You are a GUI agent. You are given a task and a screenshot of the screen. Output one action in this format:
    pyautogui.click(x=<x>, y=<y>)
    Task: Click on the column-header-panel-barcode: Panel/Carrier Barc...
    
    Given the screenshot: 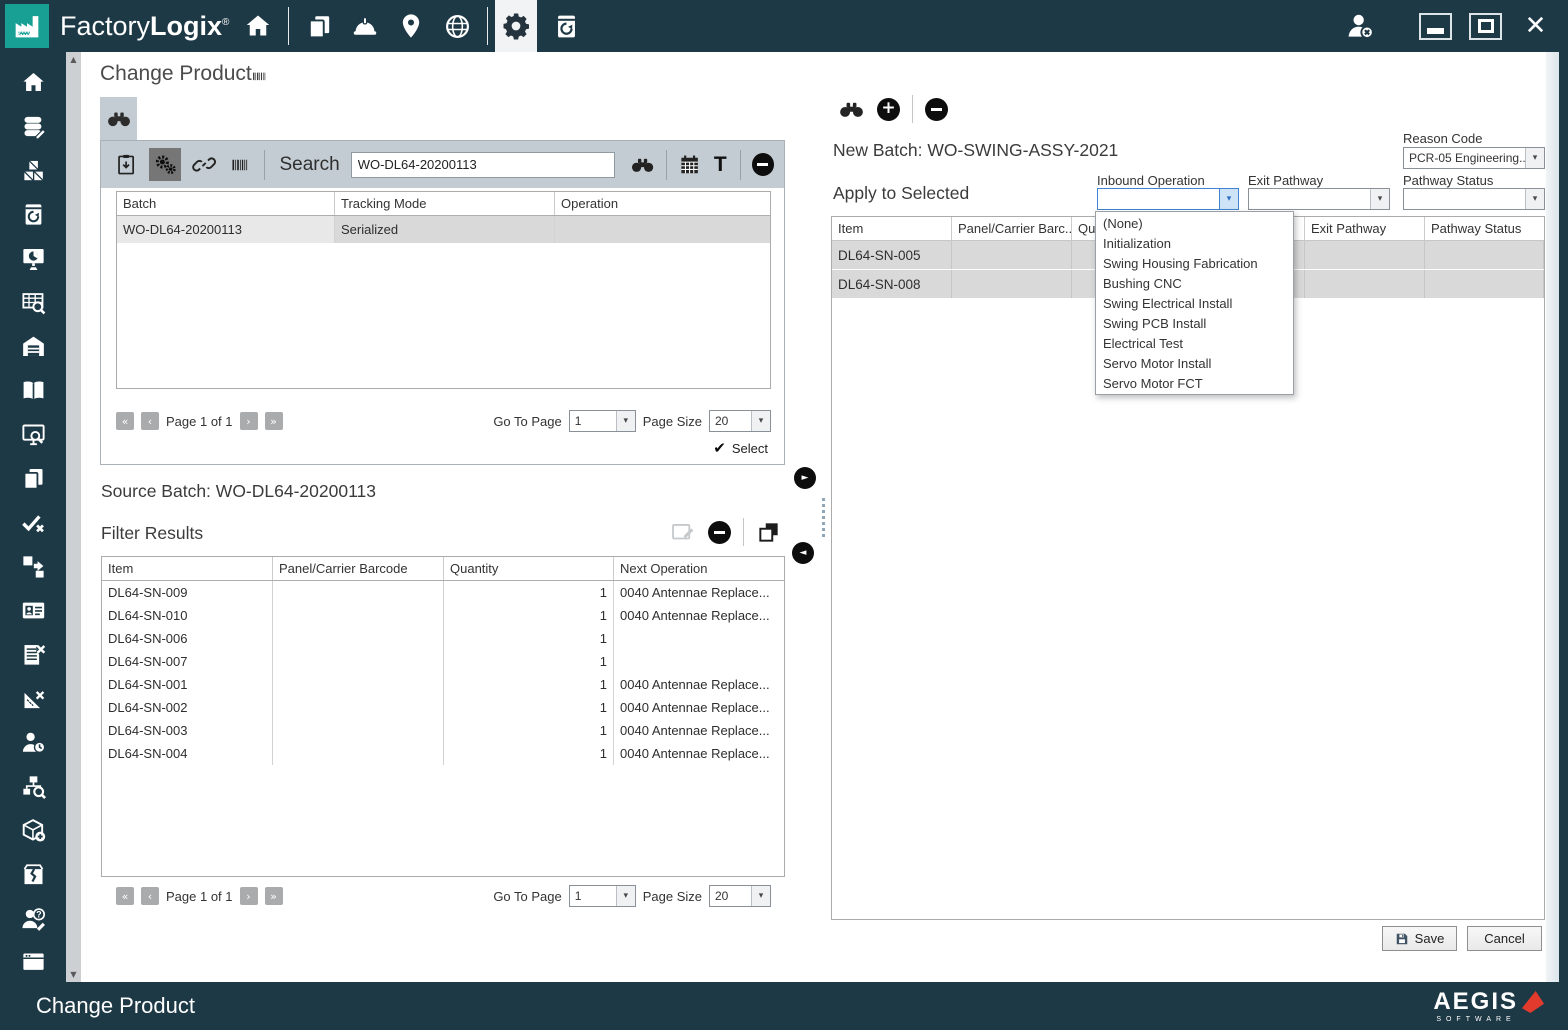 What is the action you would take?
    pyautogui.click(x=1012, y=228)
    